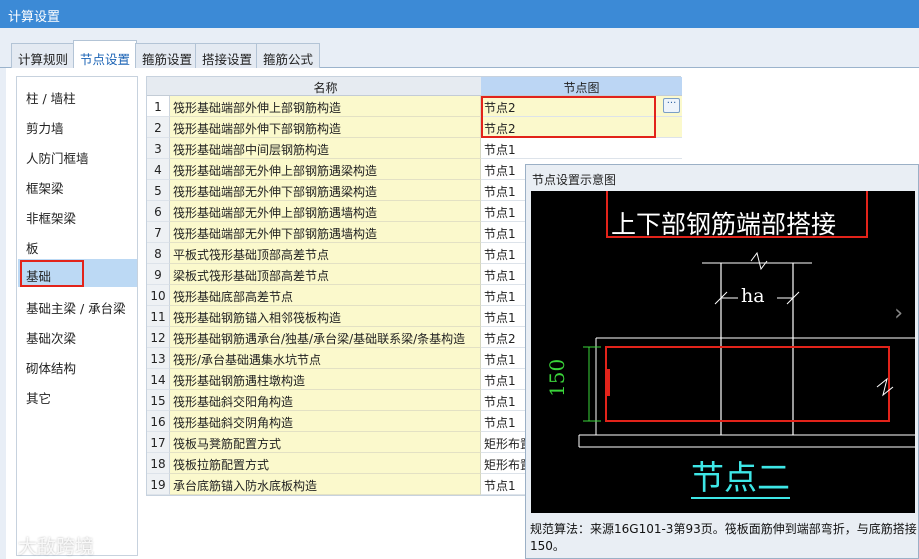 This screenshot has width=919, height=559. What do you see at coordinates (459, 54) in the screenshot?
I see `tab-strip: 计算规则 节点设置 箍筋设置 搭接设置 箍筋公式` at bounding box center [459, 54].